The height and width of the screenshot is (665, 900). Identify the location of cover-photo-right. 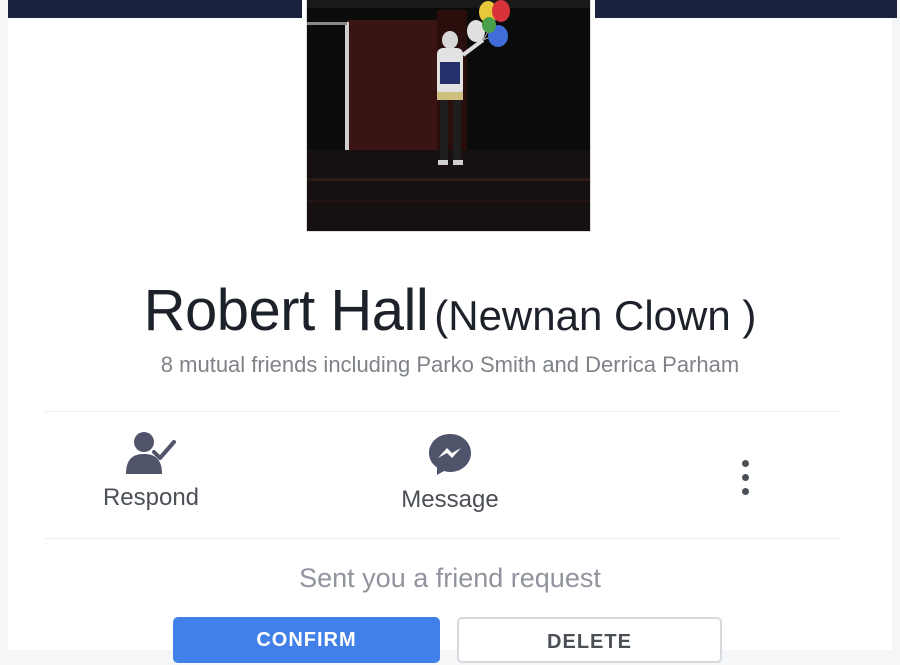
(746, 9).